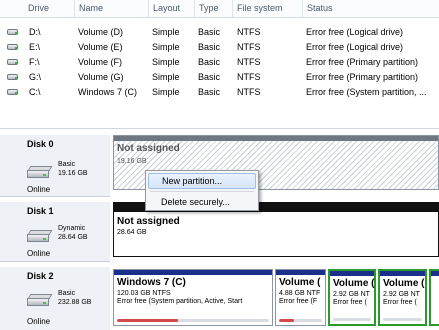 The height and width of the screenshot is (330, 439). Describe the element at coordinates (35, 32) in the screenshot. I see `drive-letter: D:\` at that location.